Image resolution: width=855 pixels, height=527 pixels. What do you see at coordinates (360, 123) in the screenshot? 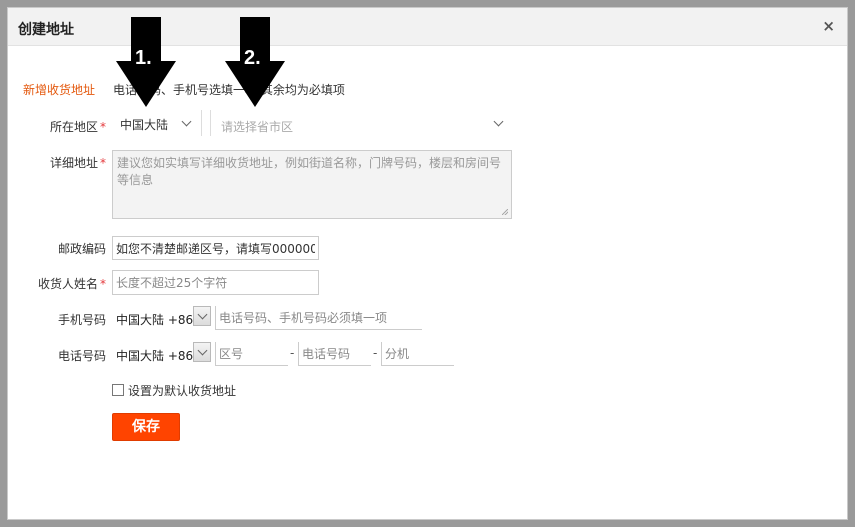
I see `area-select: 请选择省市区` at bounding box center [360, 123].